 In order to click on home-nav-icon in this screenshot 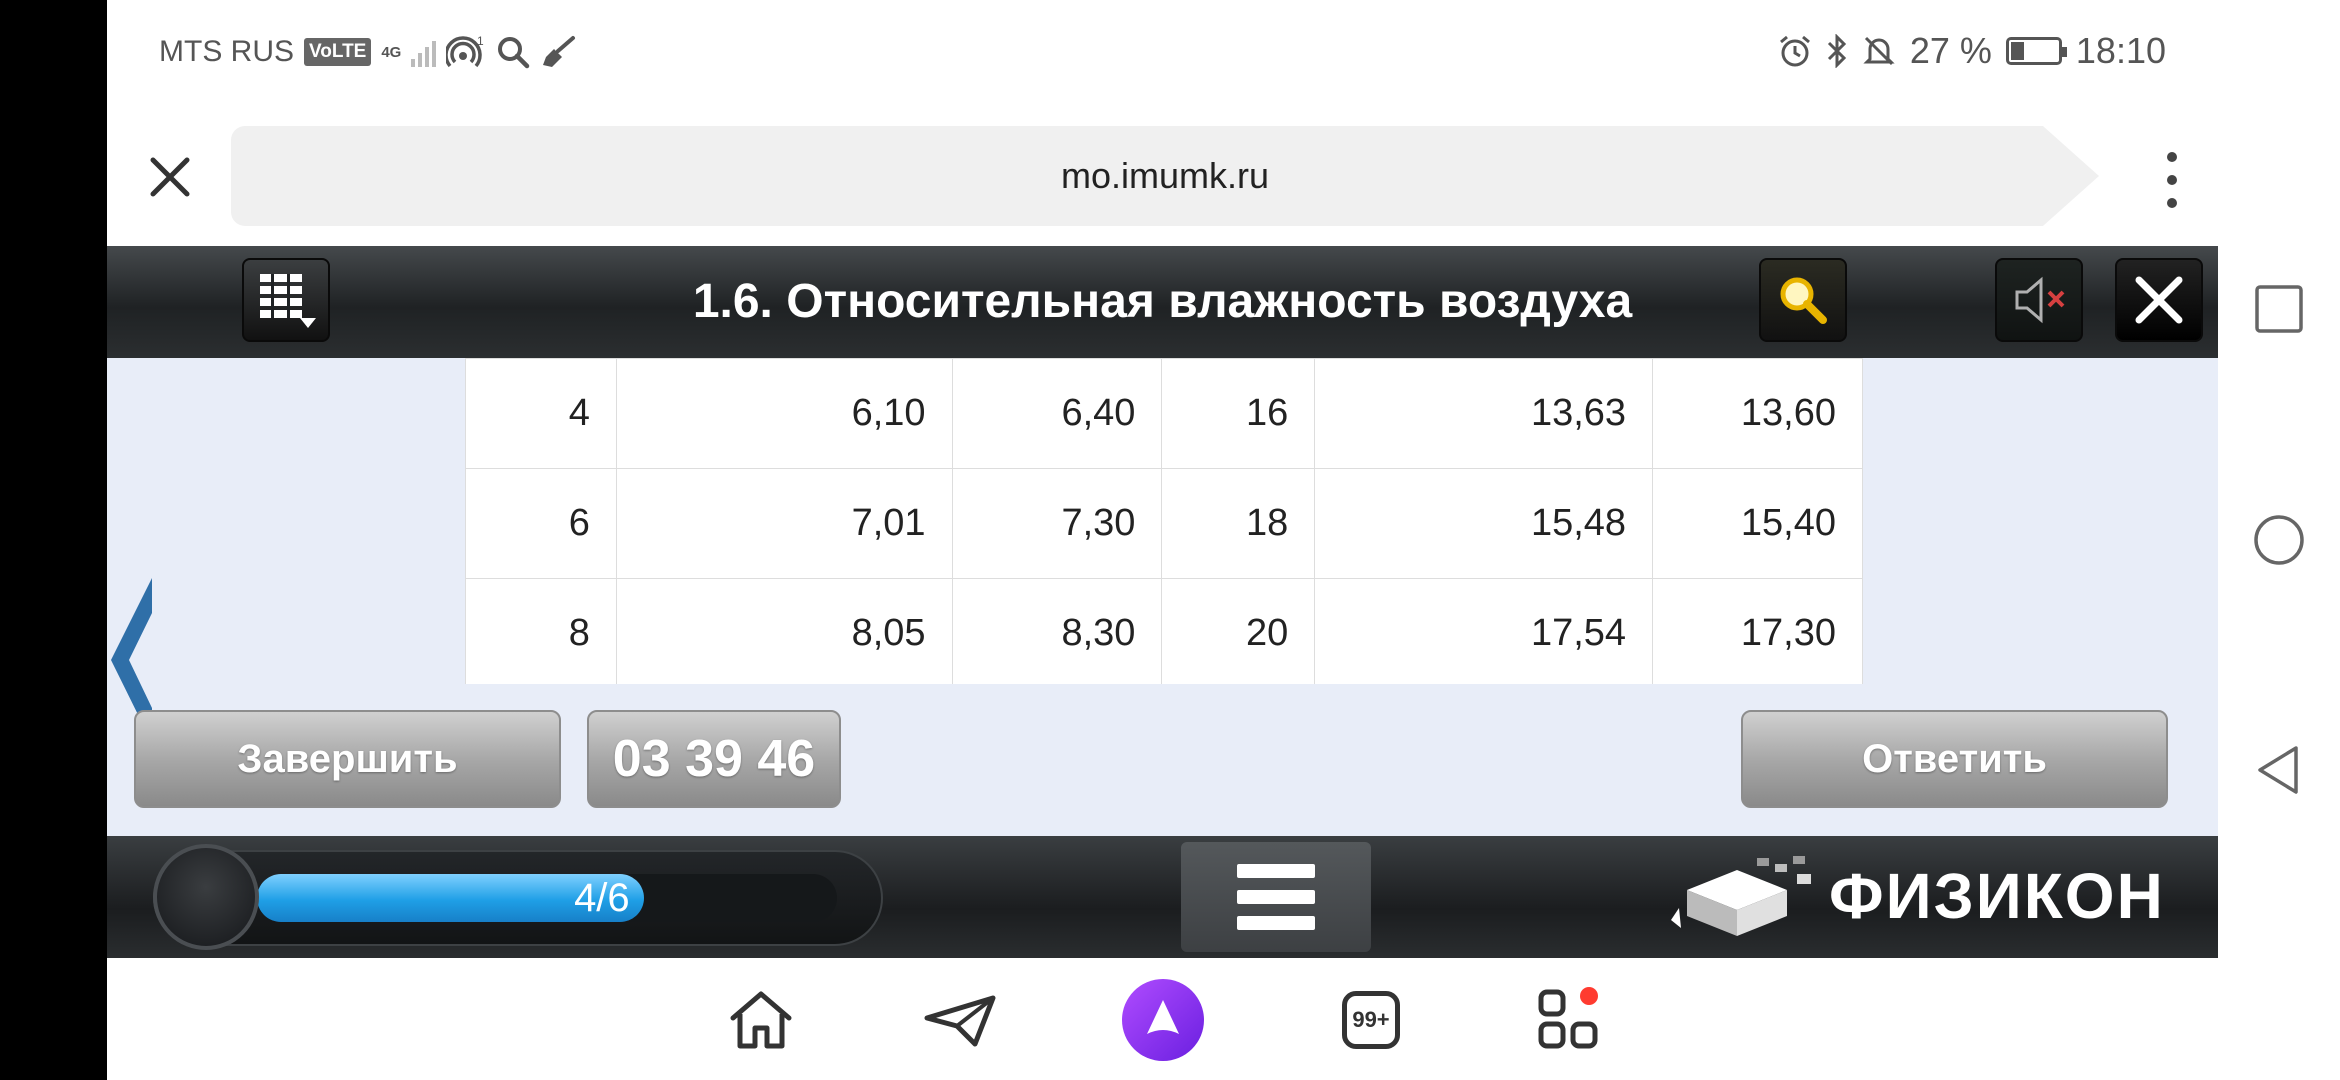, I will do `click(2279, 540)`.